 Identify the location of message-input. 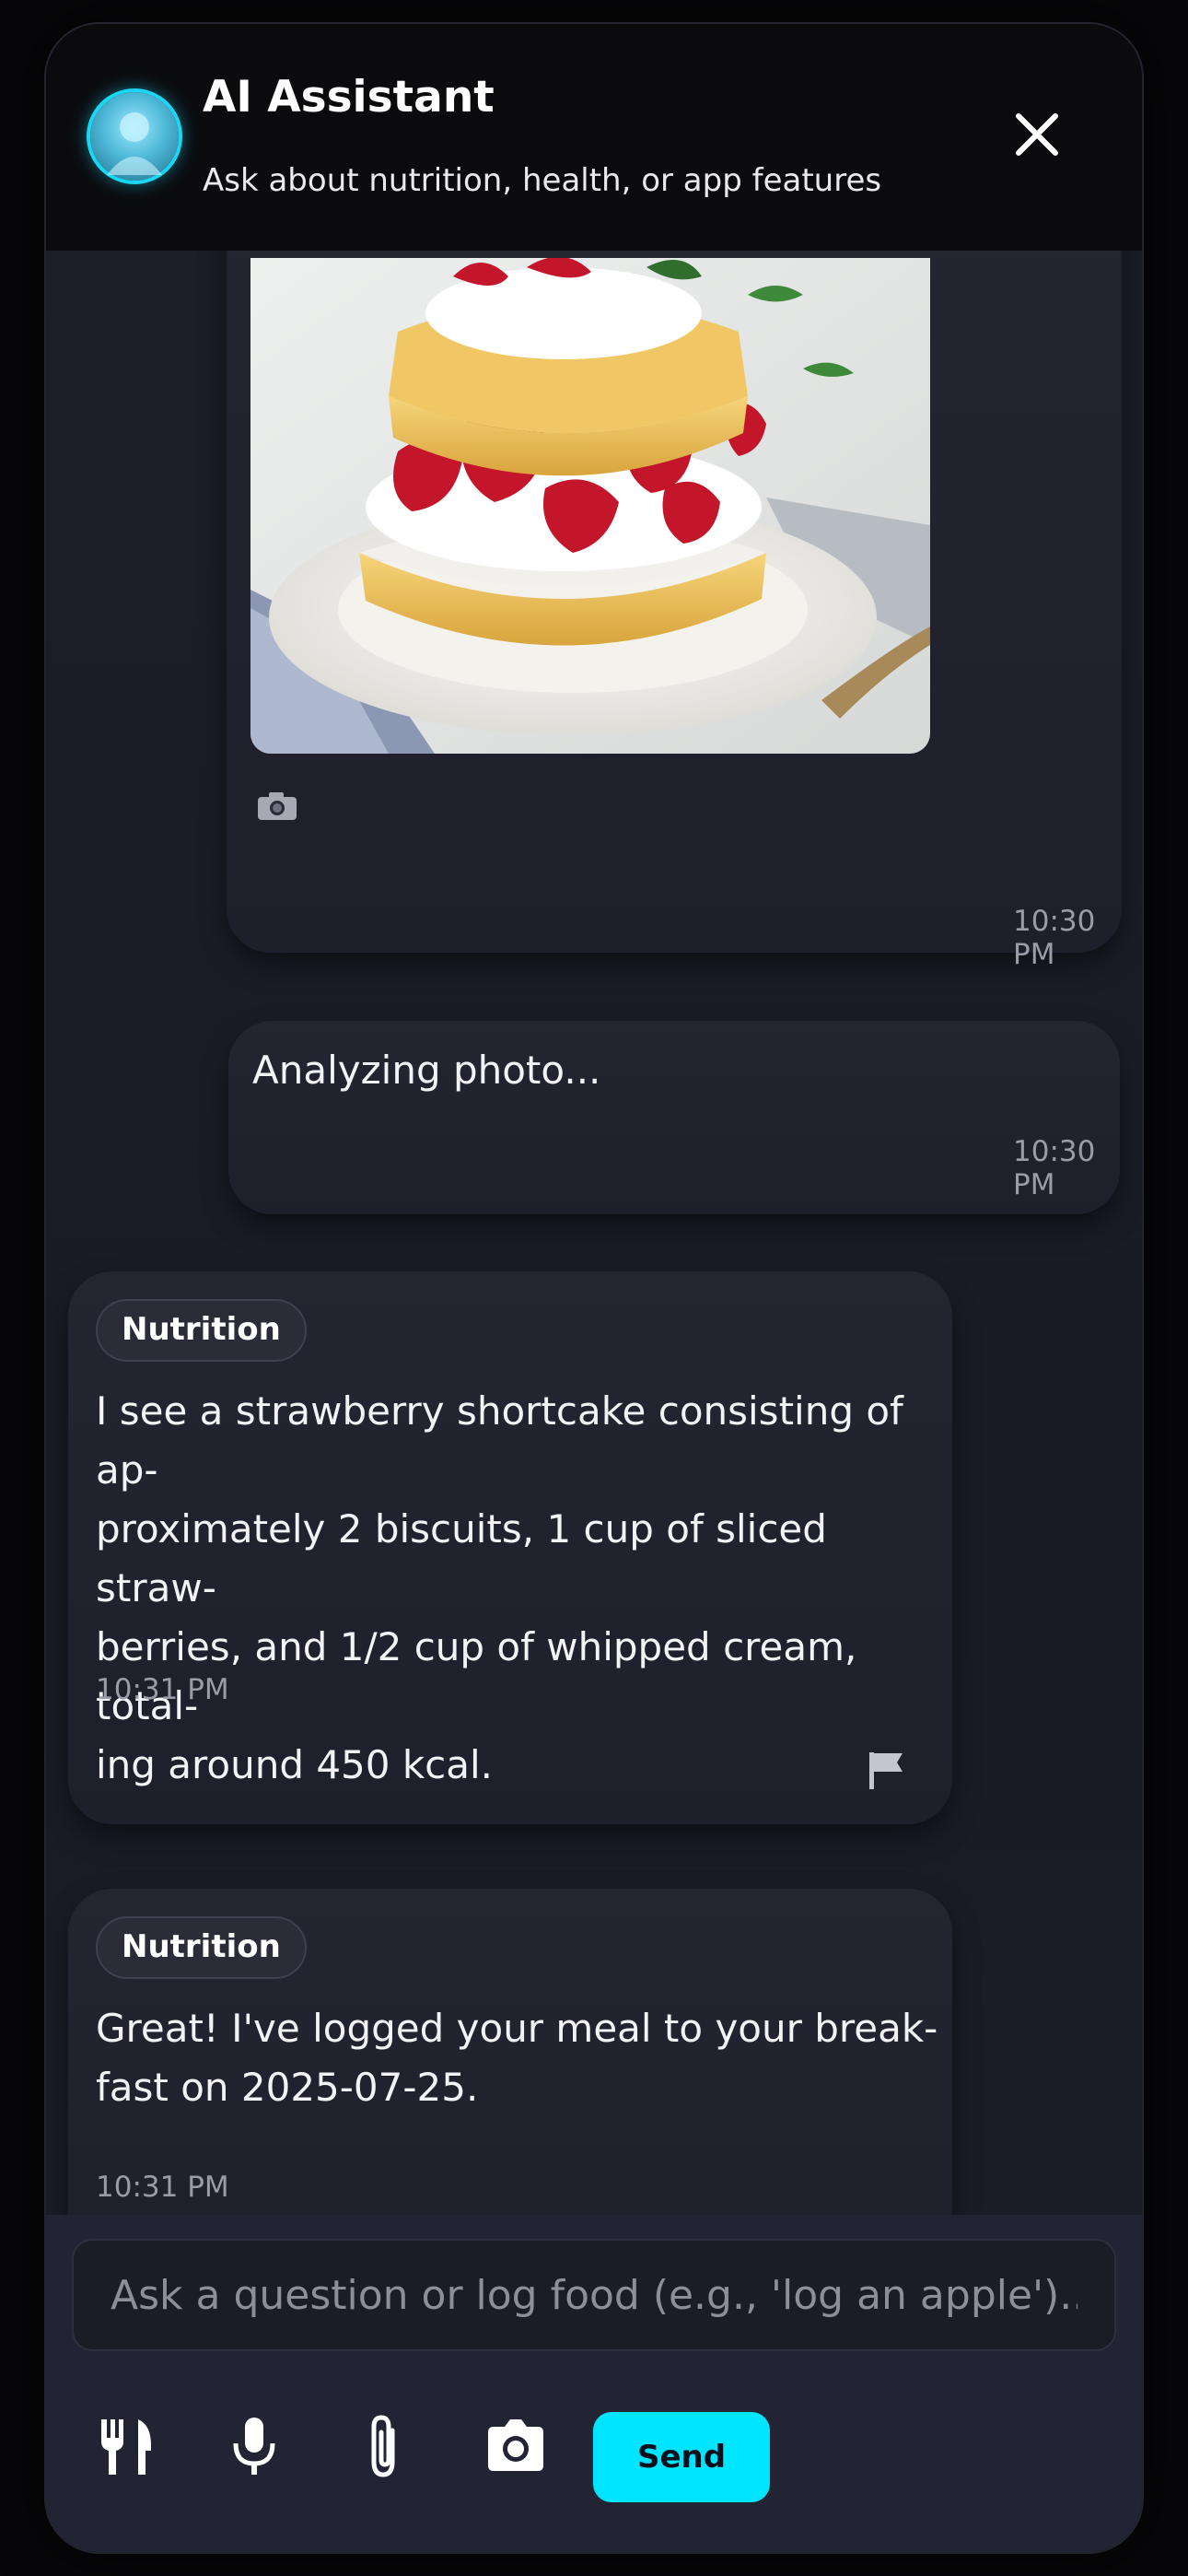
(594, 2295).